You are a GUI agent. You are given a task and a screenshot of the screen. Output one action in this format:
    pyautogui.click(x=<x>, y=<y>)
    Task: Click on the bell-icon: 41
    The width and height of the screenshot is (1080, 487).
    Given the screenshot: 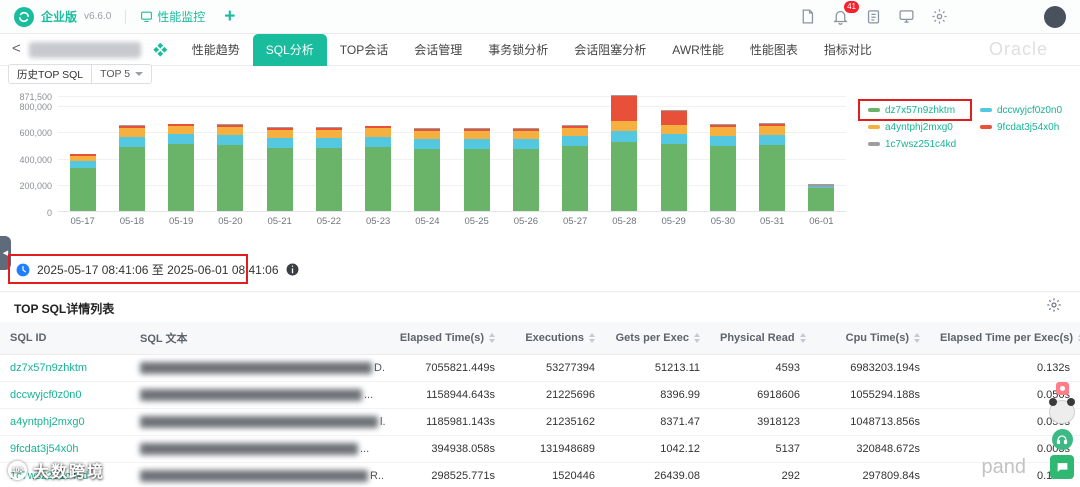 What is the action you would take?
    pyautogui.click(x=845, y=13)
    